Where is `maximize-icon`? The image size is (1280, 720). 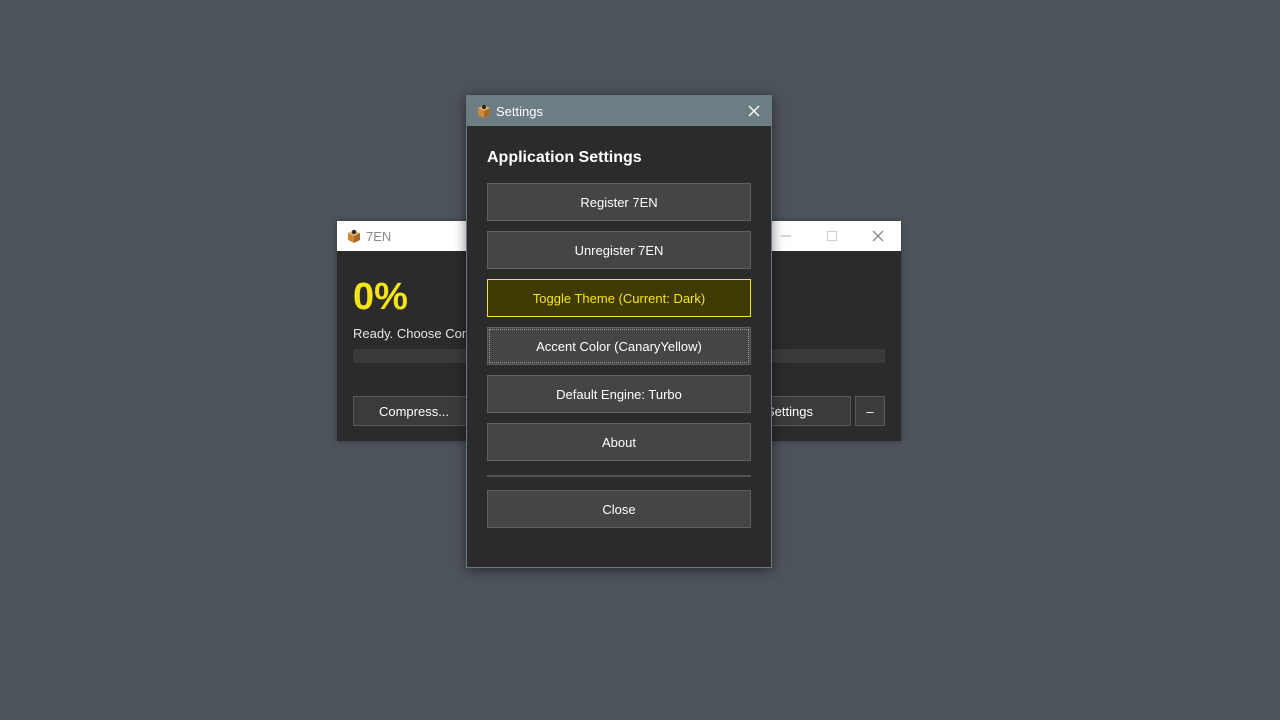 maximize-icon is located at coordinates (832, 236).